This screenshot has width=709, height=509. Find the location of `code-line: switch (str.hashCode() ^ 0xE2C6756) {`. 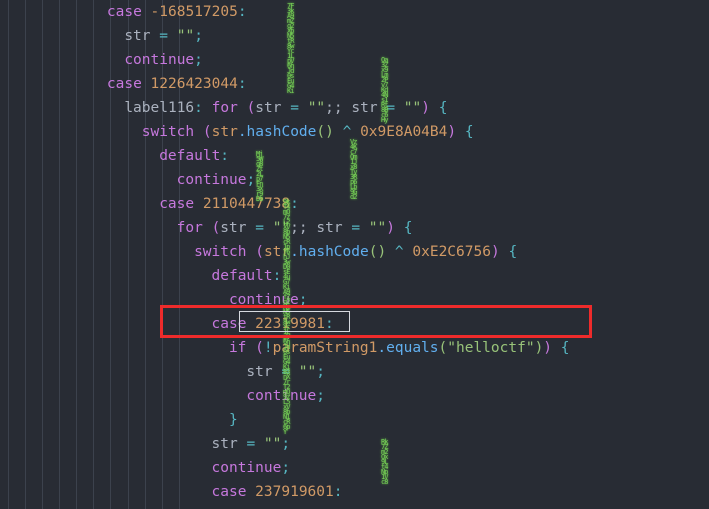

code-line: switch (str.hashCode() ^ 0xE2C6756) { is located at coordinates (354, 252).